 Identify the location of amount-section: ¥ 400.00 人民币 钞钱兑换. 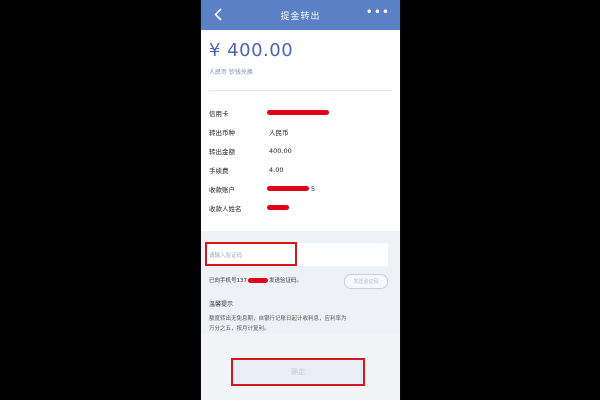
(300, 63).